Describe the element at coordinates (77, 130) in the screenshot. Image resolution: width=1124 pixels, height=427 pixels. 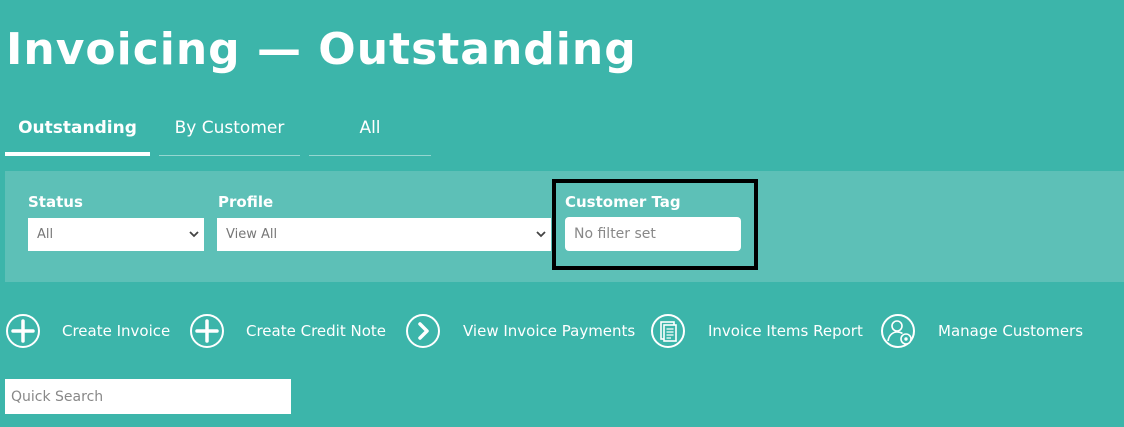
I see `tab-outstanding: Outstanding` at that location.